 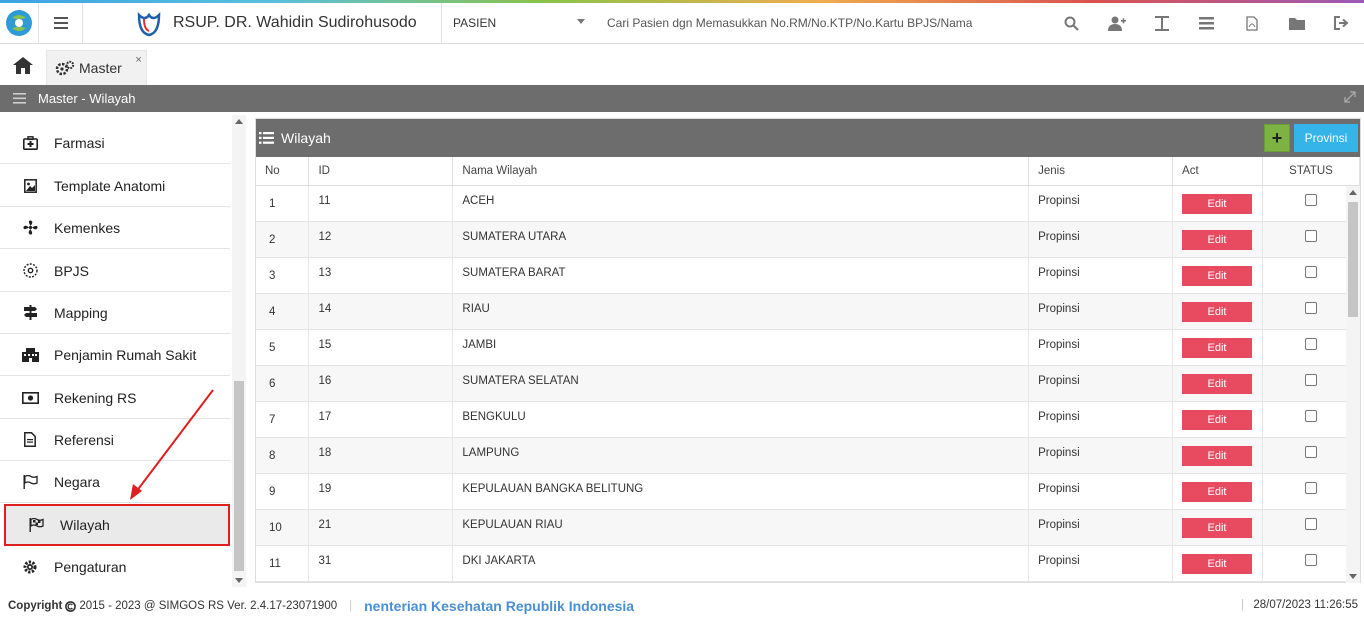 I want to click on medkit-icon, so click(x=27, y=142).